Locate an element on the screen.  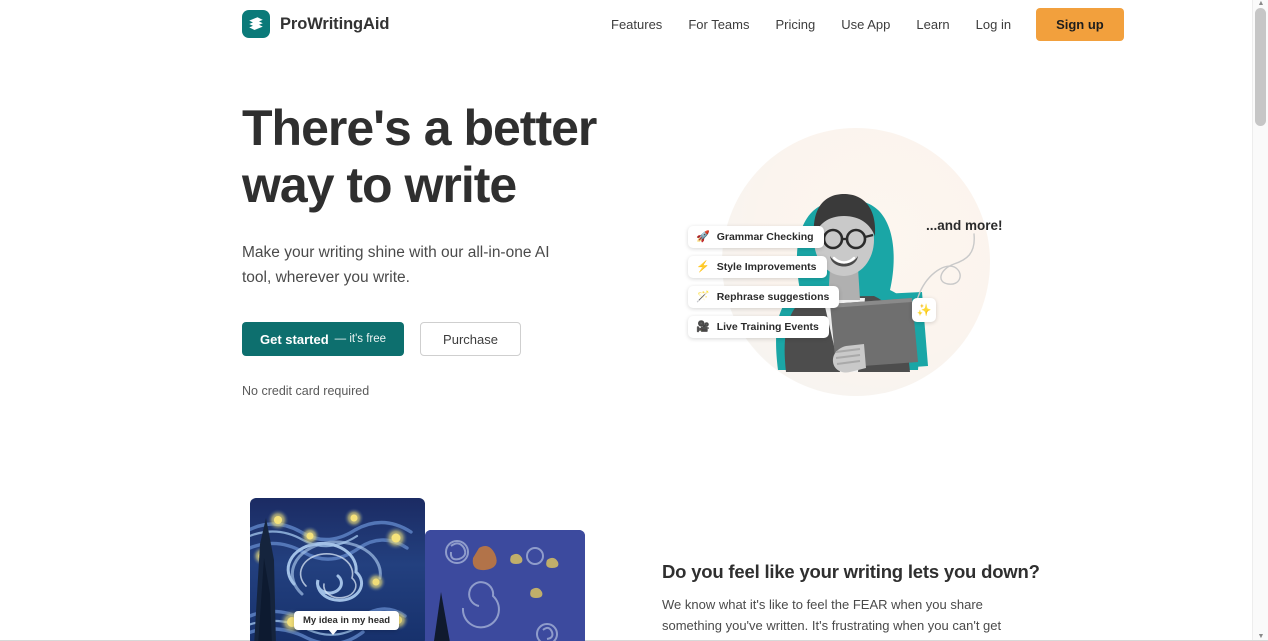
vertical-scrollbar: ▲ ▼ is located at coordinates (1260, 320).